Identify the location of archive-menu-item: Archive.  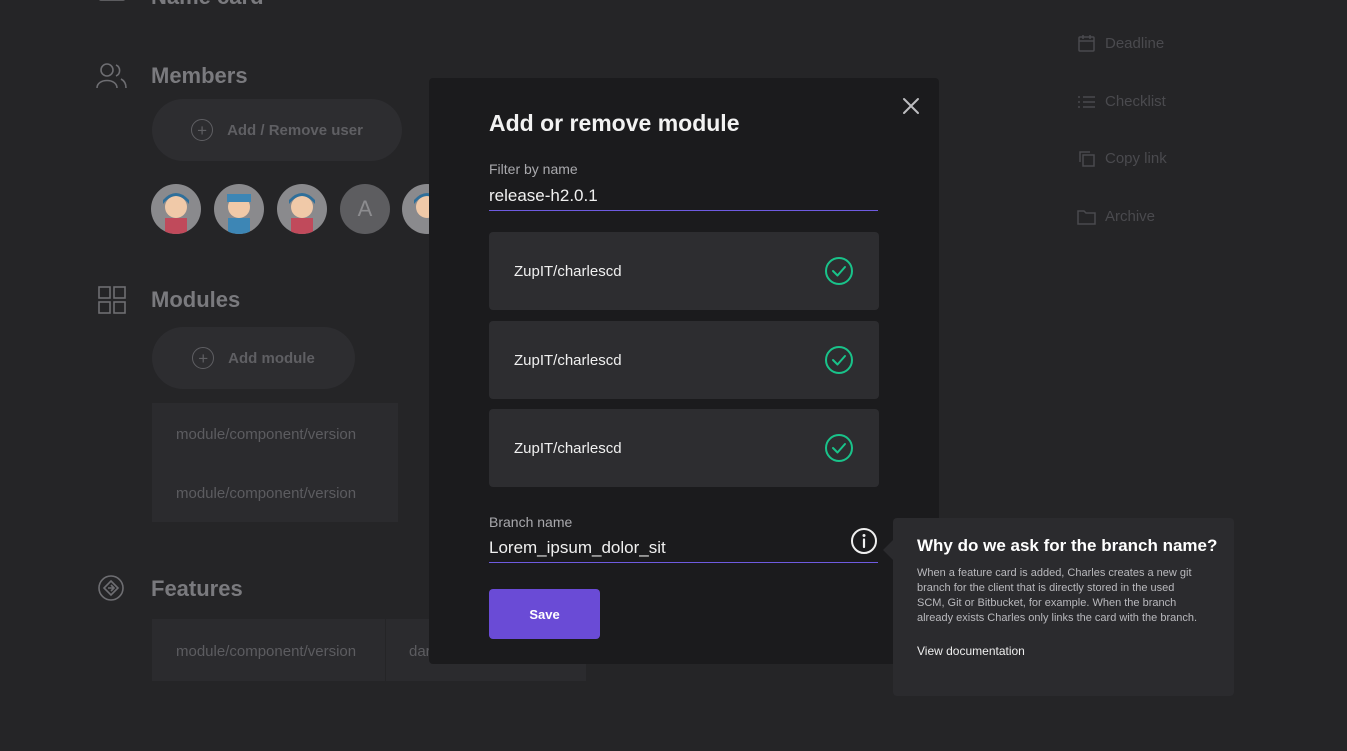
(1116, 216).